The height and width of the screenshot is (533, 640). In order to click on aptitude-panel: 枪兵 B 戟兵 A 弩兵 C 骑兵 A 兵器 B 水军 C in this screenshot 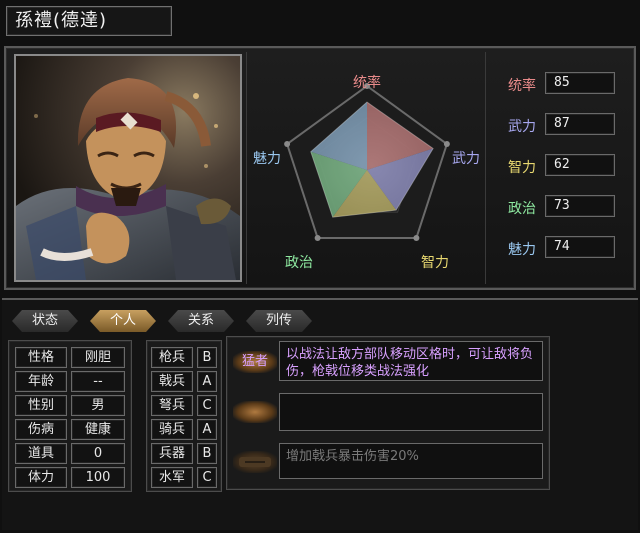, I will do `click(184, 416)`.